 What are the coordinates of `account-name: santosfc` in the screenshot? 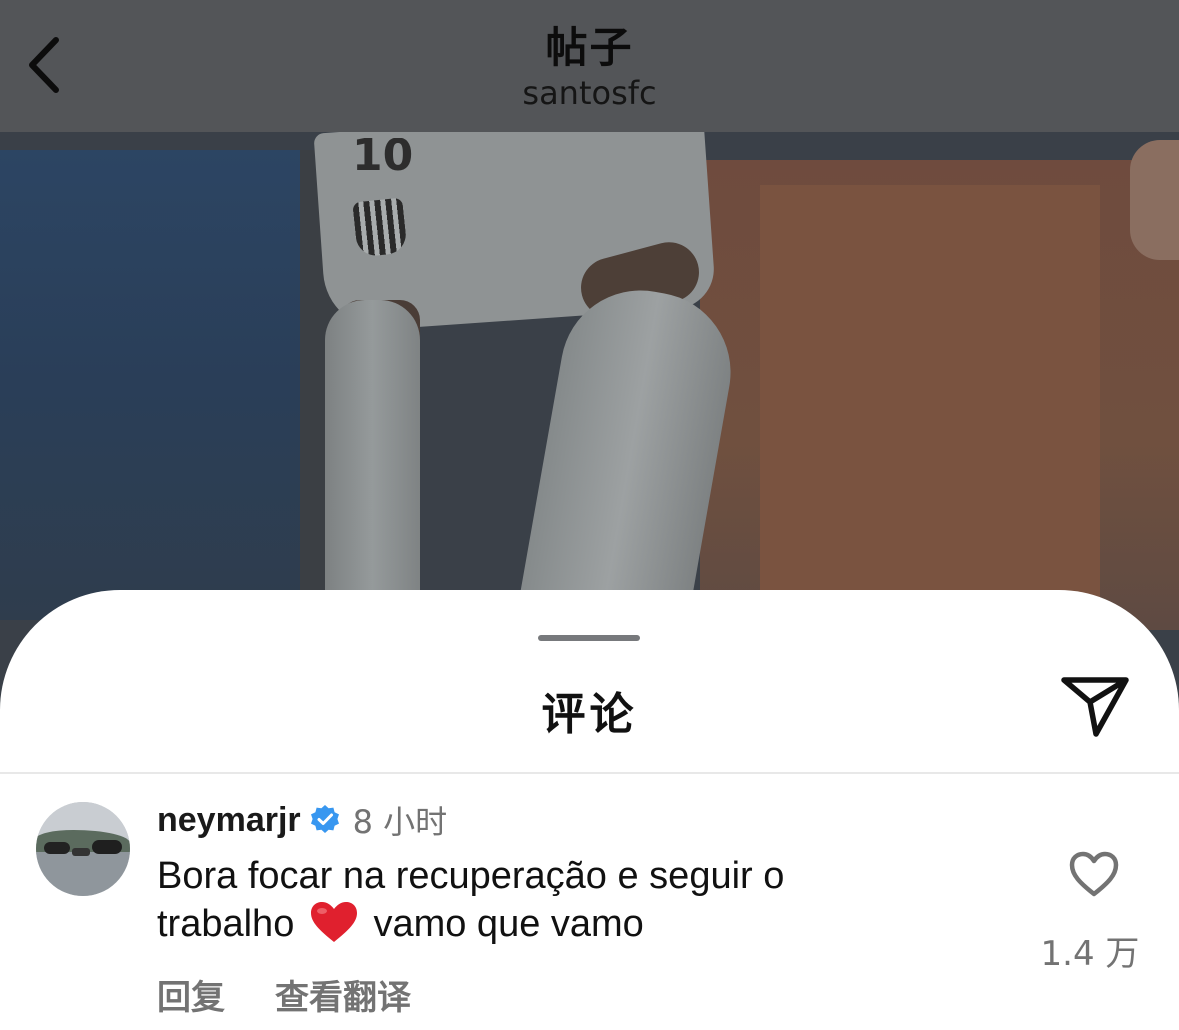 It's located at (589, 93).